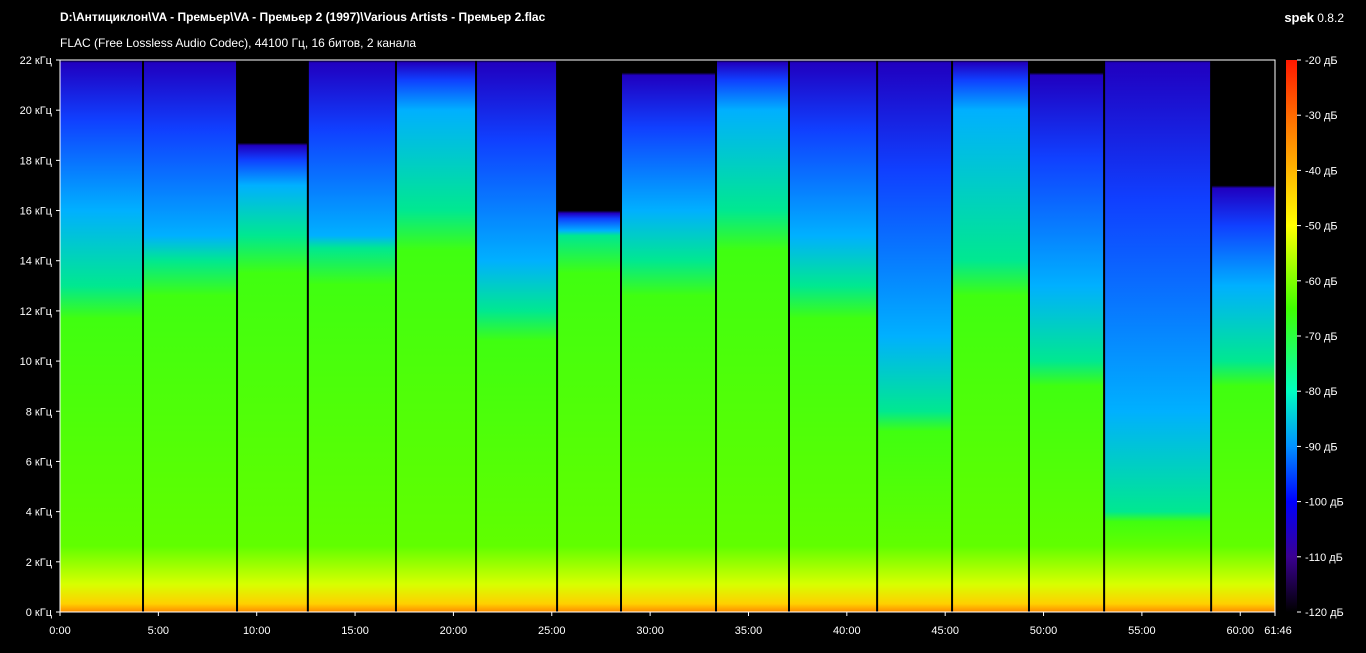 The height and width of the screenshot is (653, 1366). Describe the element at coordinates (1321, 227) in the screenshot. I see `colorbar-tick-label: -50 дБ` at that location.